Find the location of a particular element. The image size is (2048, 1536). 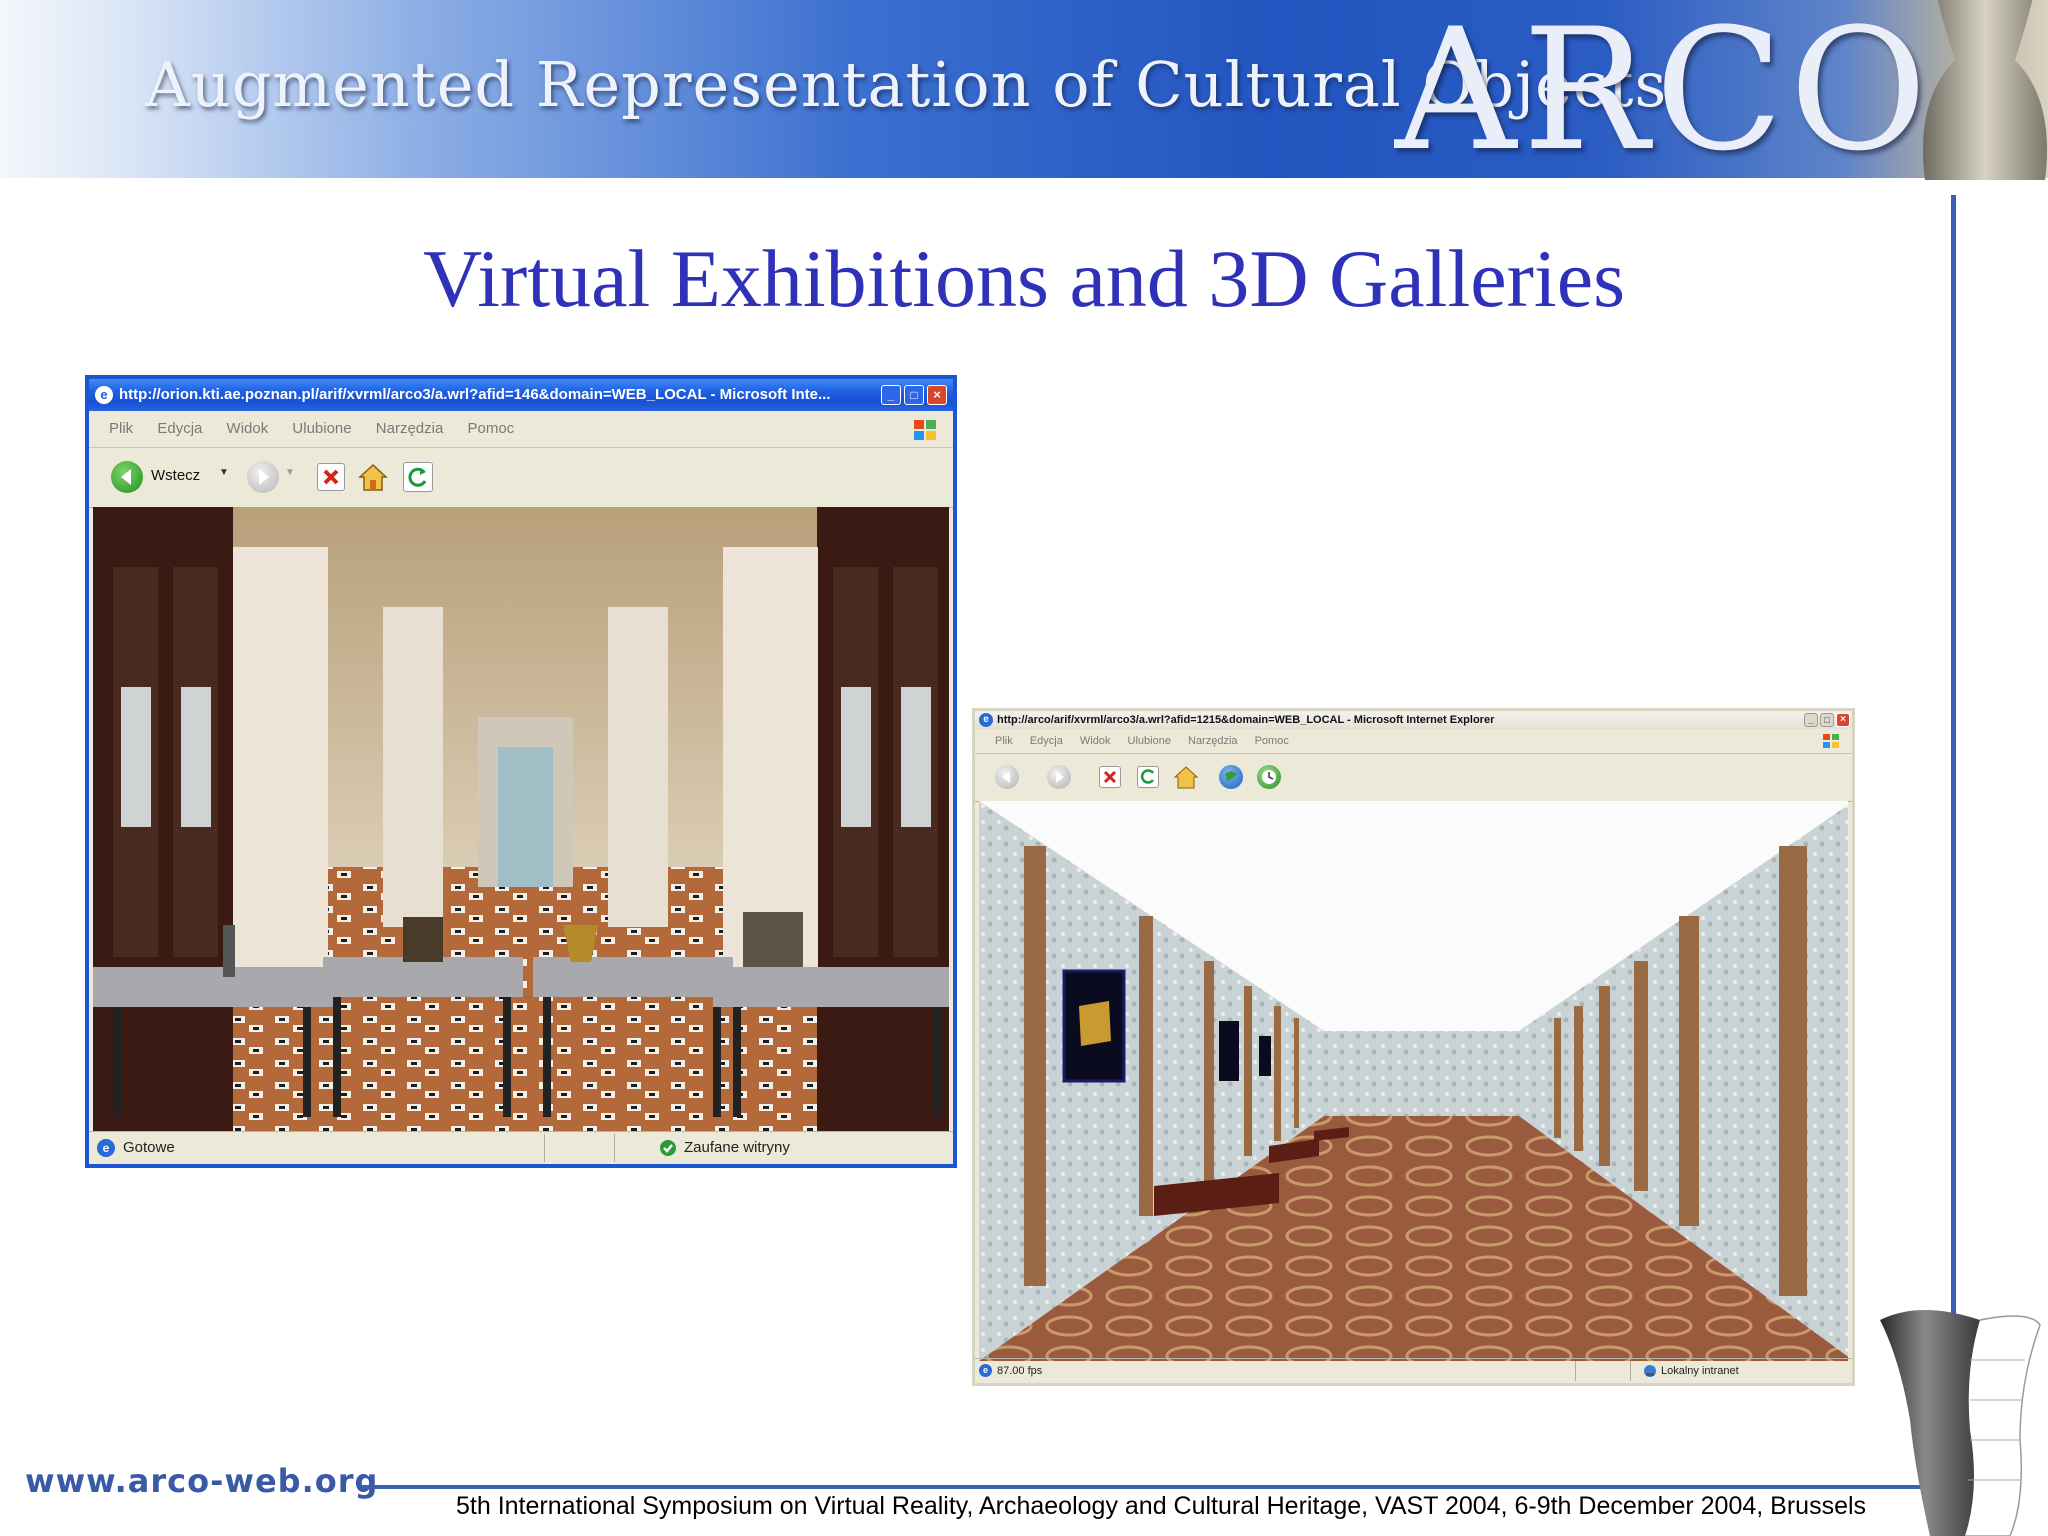

slide-title: Virtual Exhibitions and 3D Galleries is located at coordinates (1024, 278).